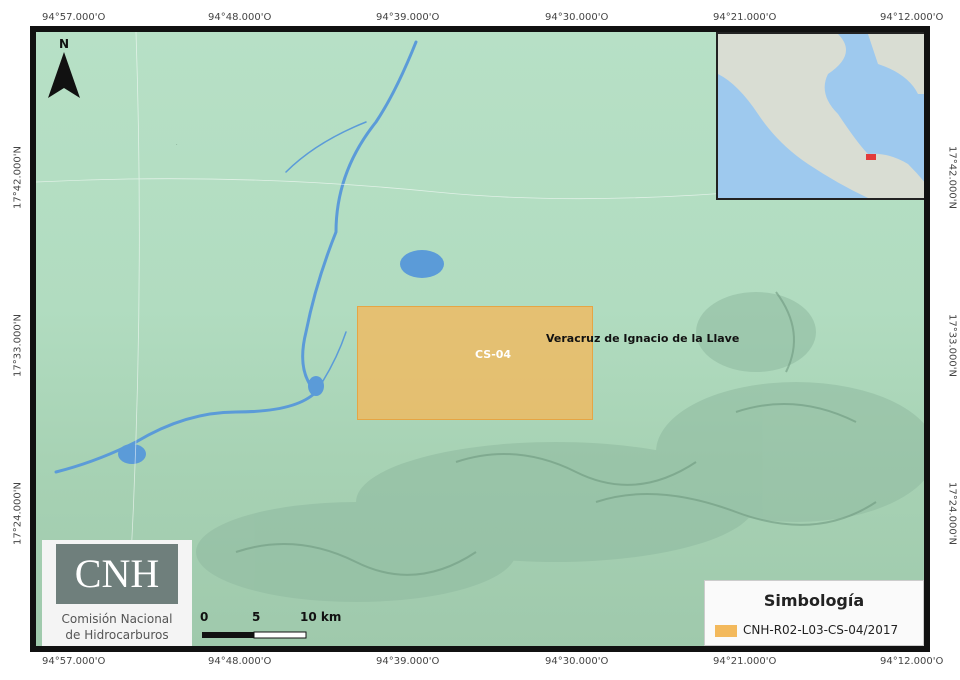  I want to click on coord-left-1: 17°42.000'N, so click(18, 177).